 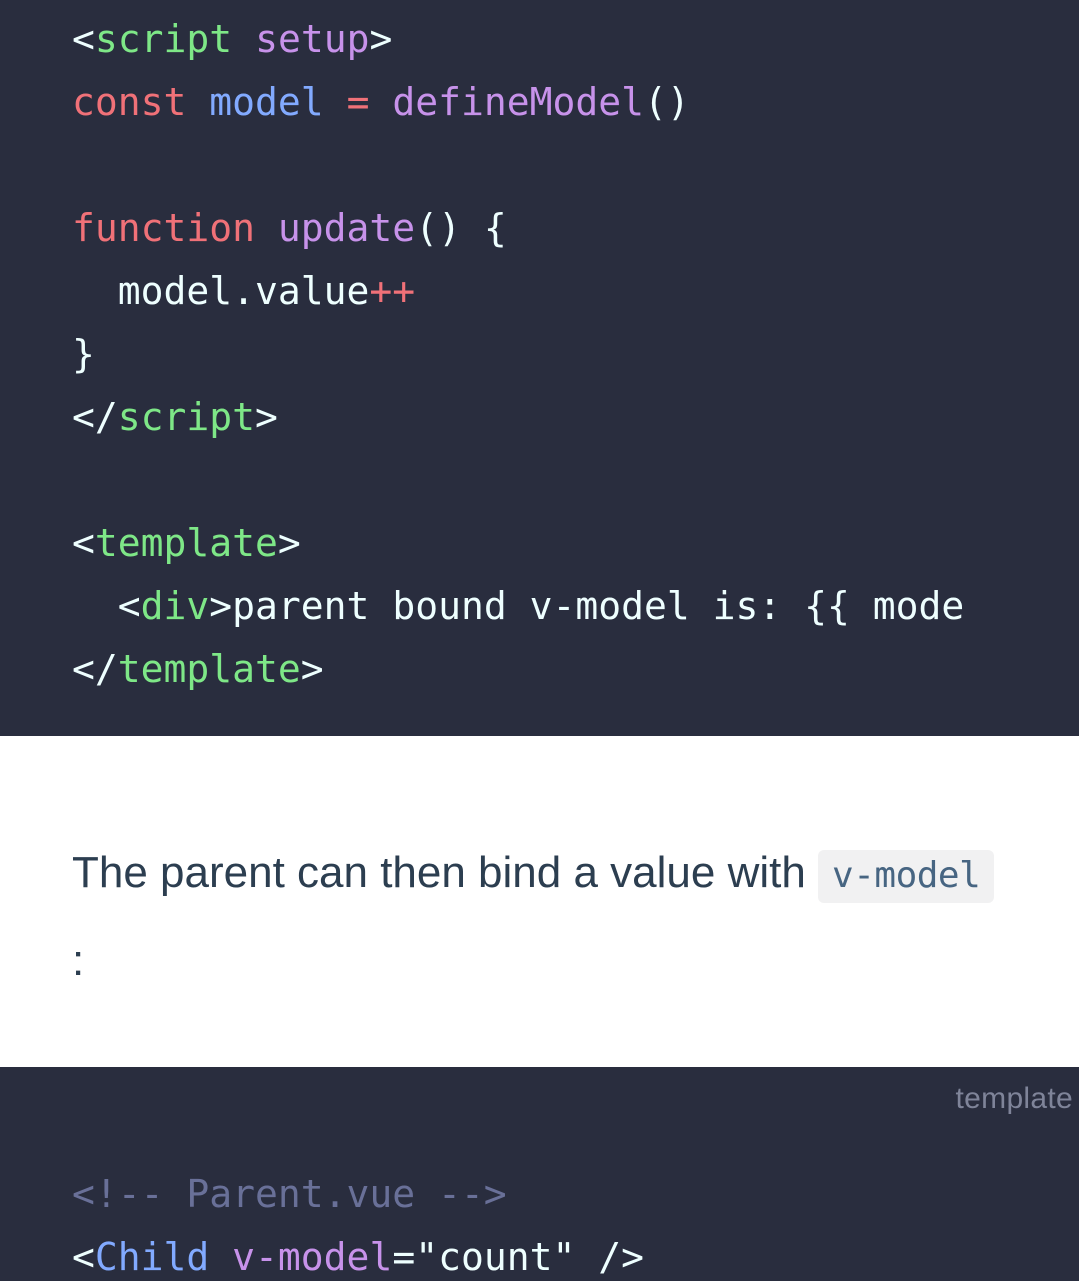 What do you see at coordinates (346, 228) in the screenshot?
I see `code-token: update` at bounding box center [346, 228].